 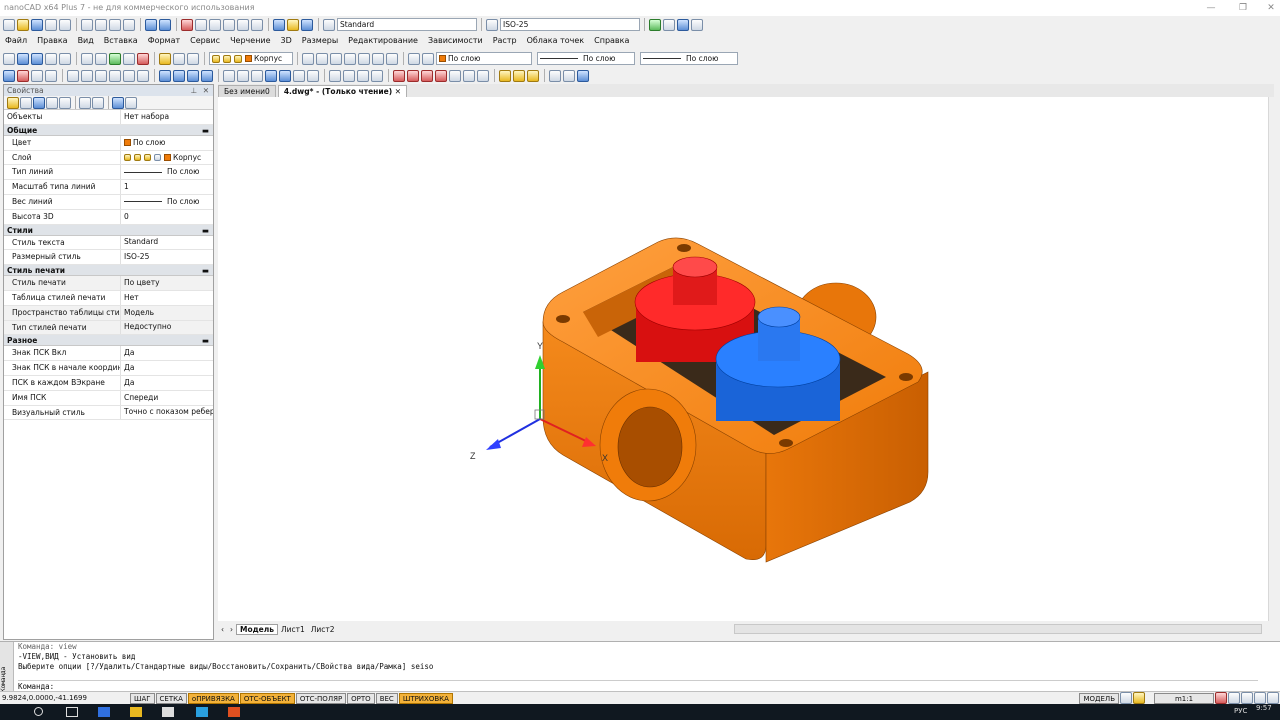 What do you see at coordinates (167, 243) in the screenshot?
I see `prop-value: Standard` at bounding box center [167, 243].